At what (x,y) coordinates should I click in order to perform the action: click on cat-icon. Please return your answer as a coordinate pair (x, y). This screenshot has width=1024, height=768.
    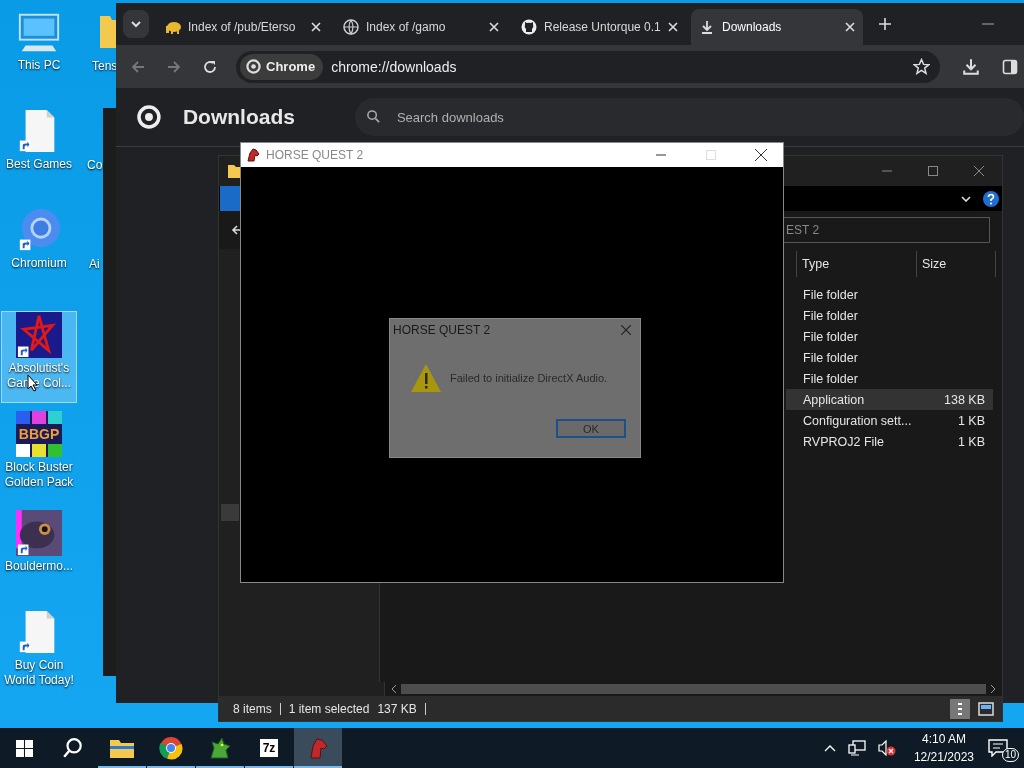
    Looking at the image, I should click on (529, 27).